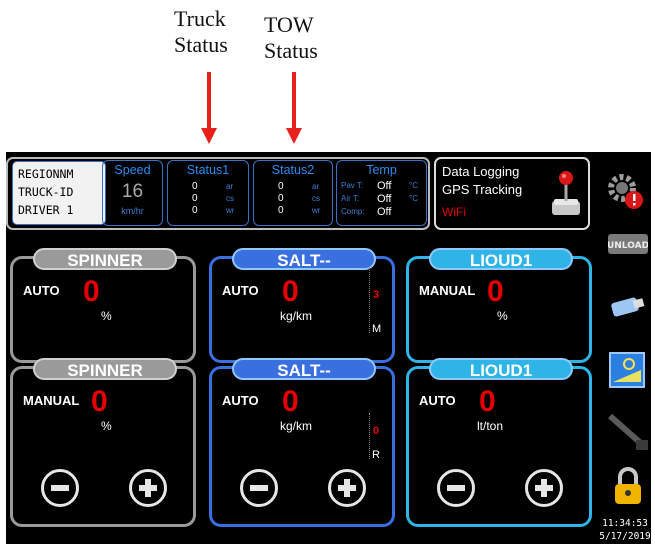  What do you see at coordinates (353, 211) in the screenshot?
I see `temp-label: Comp:` at bounding box center [353, 211].